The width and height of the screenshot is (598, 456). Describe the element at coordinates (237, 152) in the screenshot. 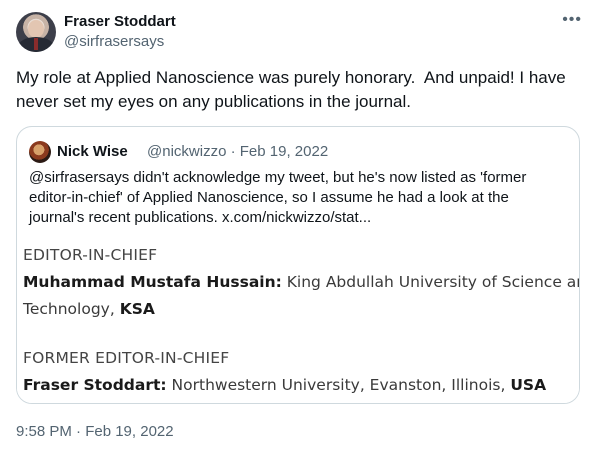

I see `quoted-meta: @nickwizzo · Feb 19, 2022` at that location.